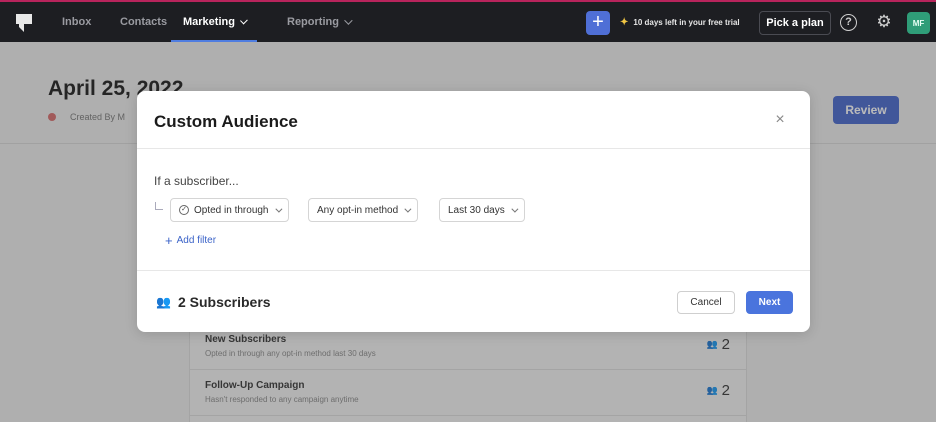  What do you see at coordinates (163, 302) in the screenshot?
I see `people-icon: 👥` at bounding box center [163, 302].